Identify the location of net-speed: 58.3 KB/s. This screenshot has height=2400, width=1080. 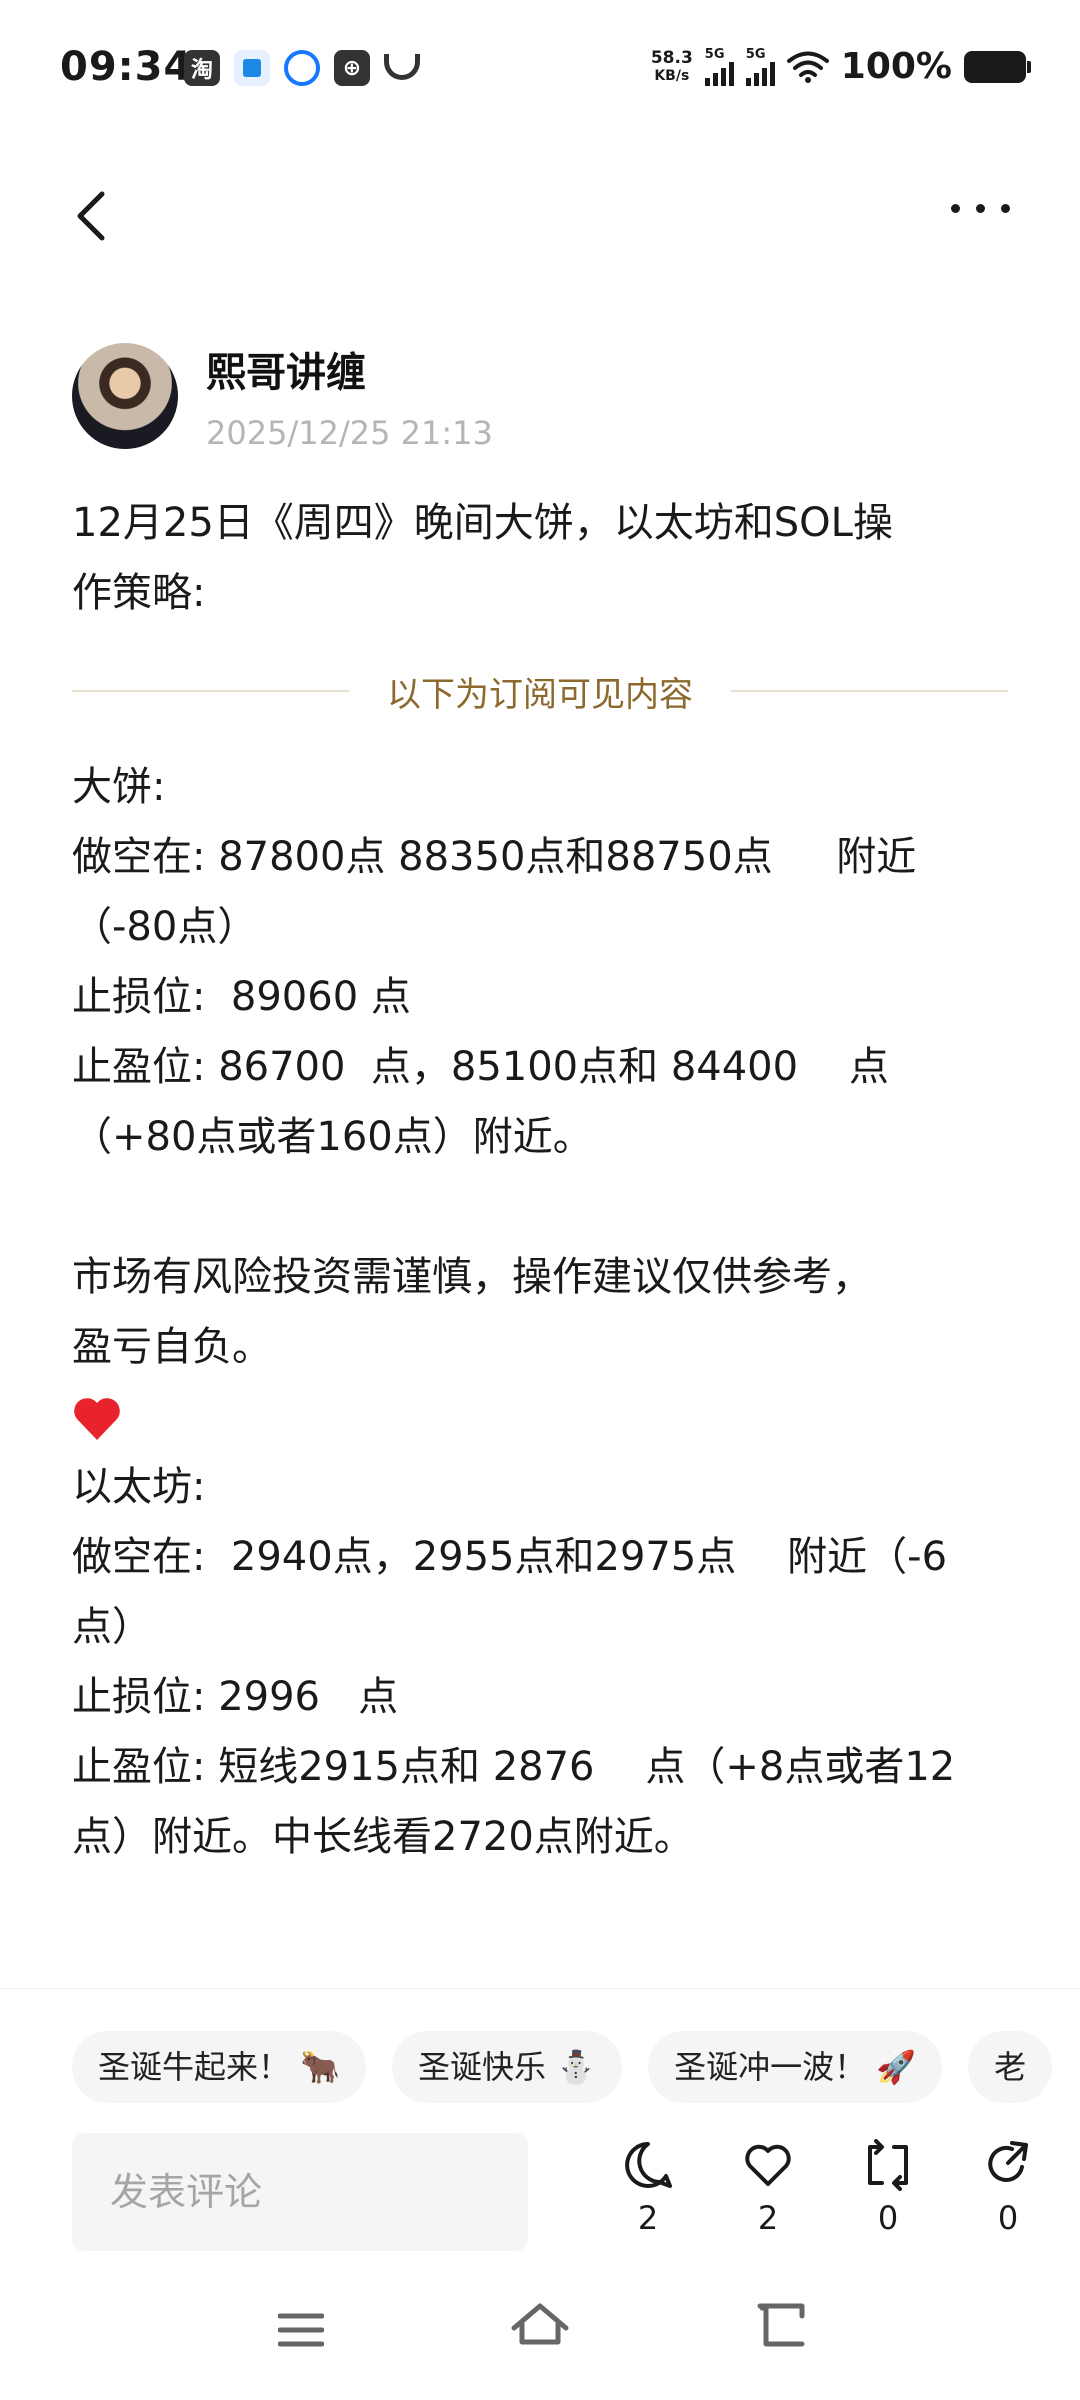
(671, 65).